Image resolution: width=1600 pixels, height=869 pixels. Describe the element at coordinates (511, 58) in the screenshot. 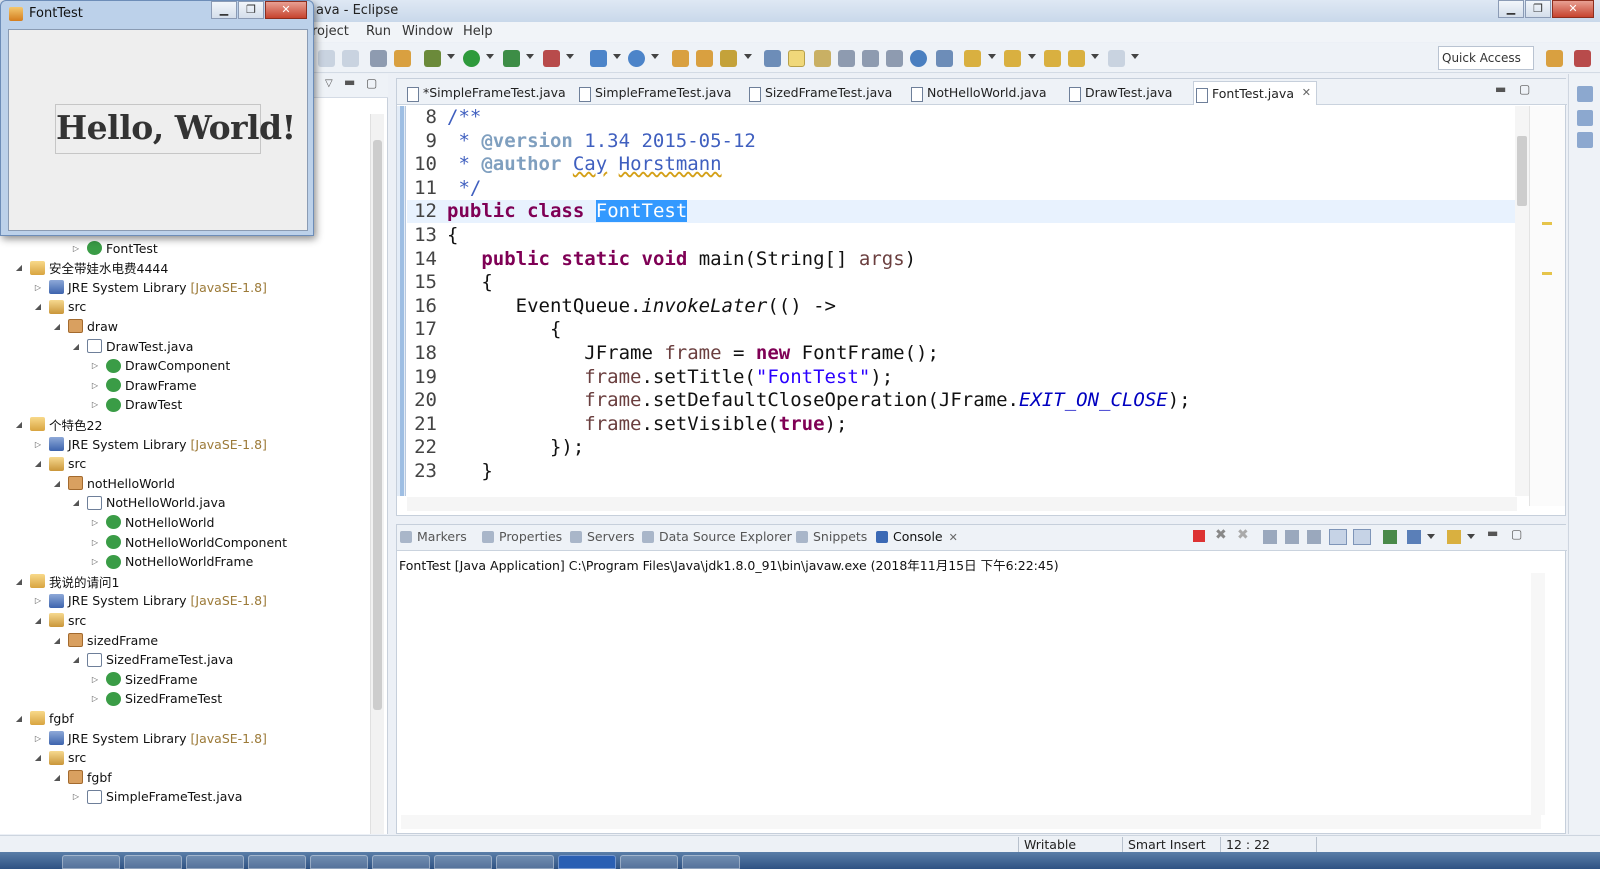

I see `coverage-icon` at that location.